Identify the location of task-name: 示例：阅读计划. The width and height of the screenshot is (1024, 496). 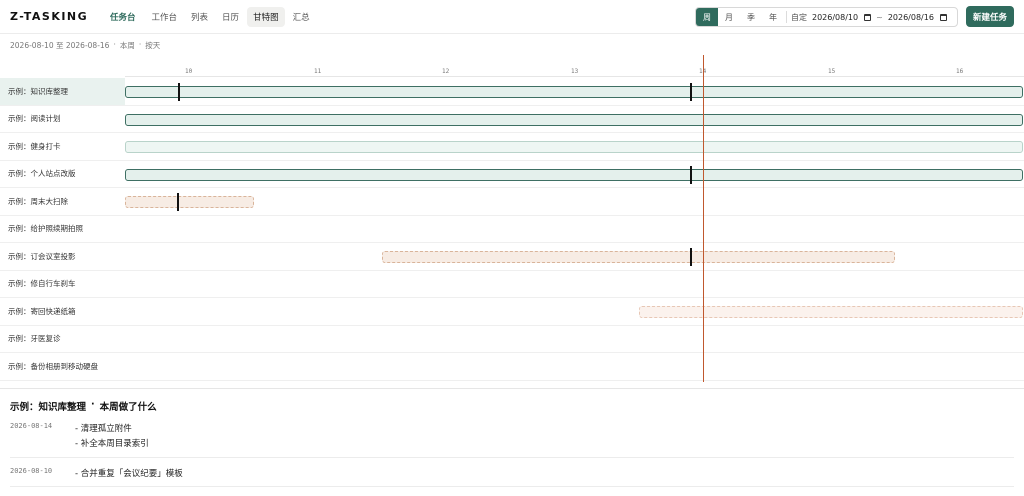
(62, 119).